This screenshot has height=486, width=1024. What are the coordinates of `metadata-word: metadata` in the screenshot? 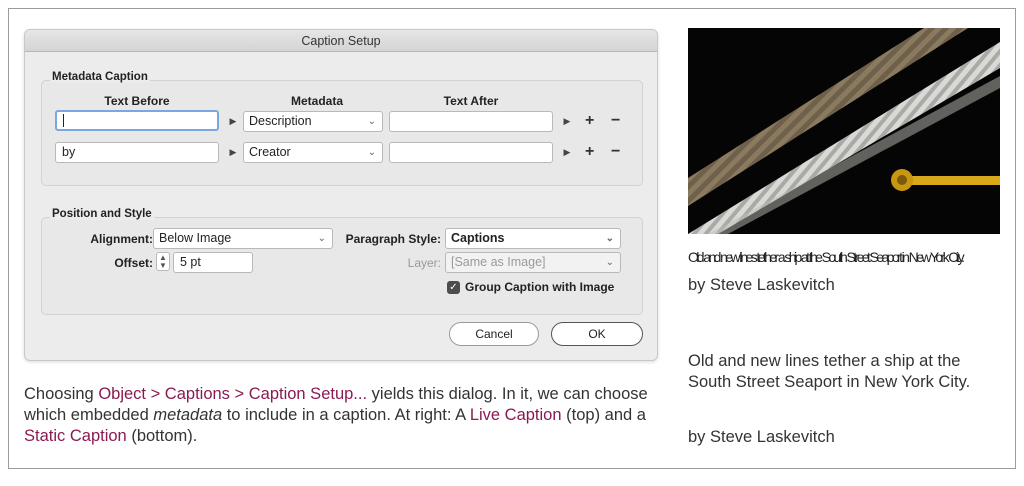 It's located at (188, 415).